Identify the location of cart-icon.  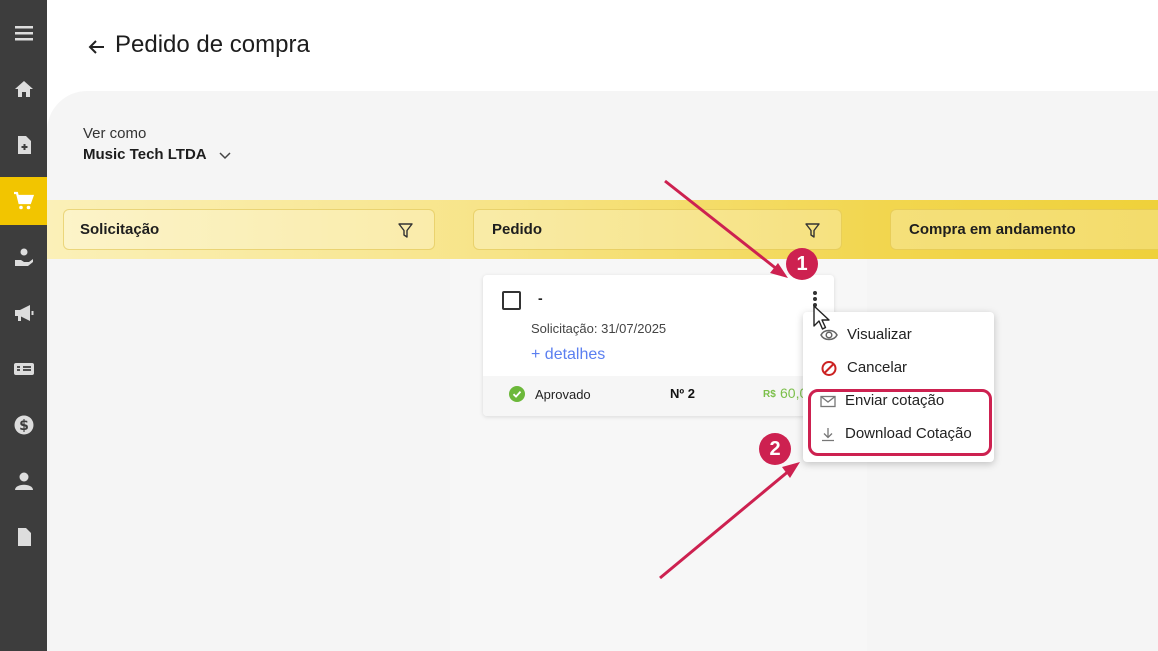
(23, 200).